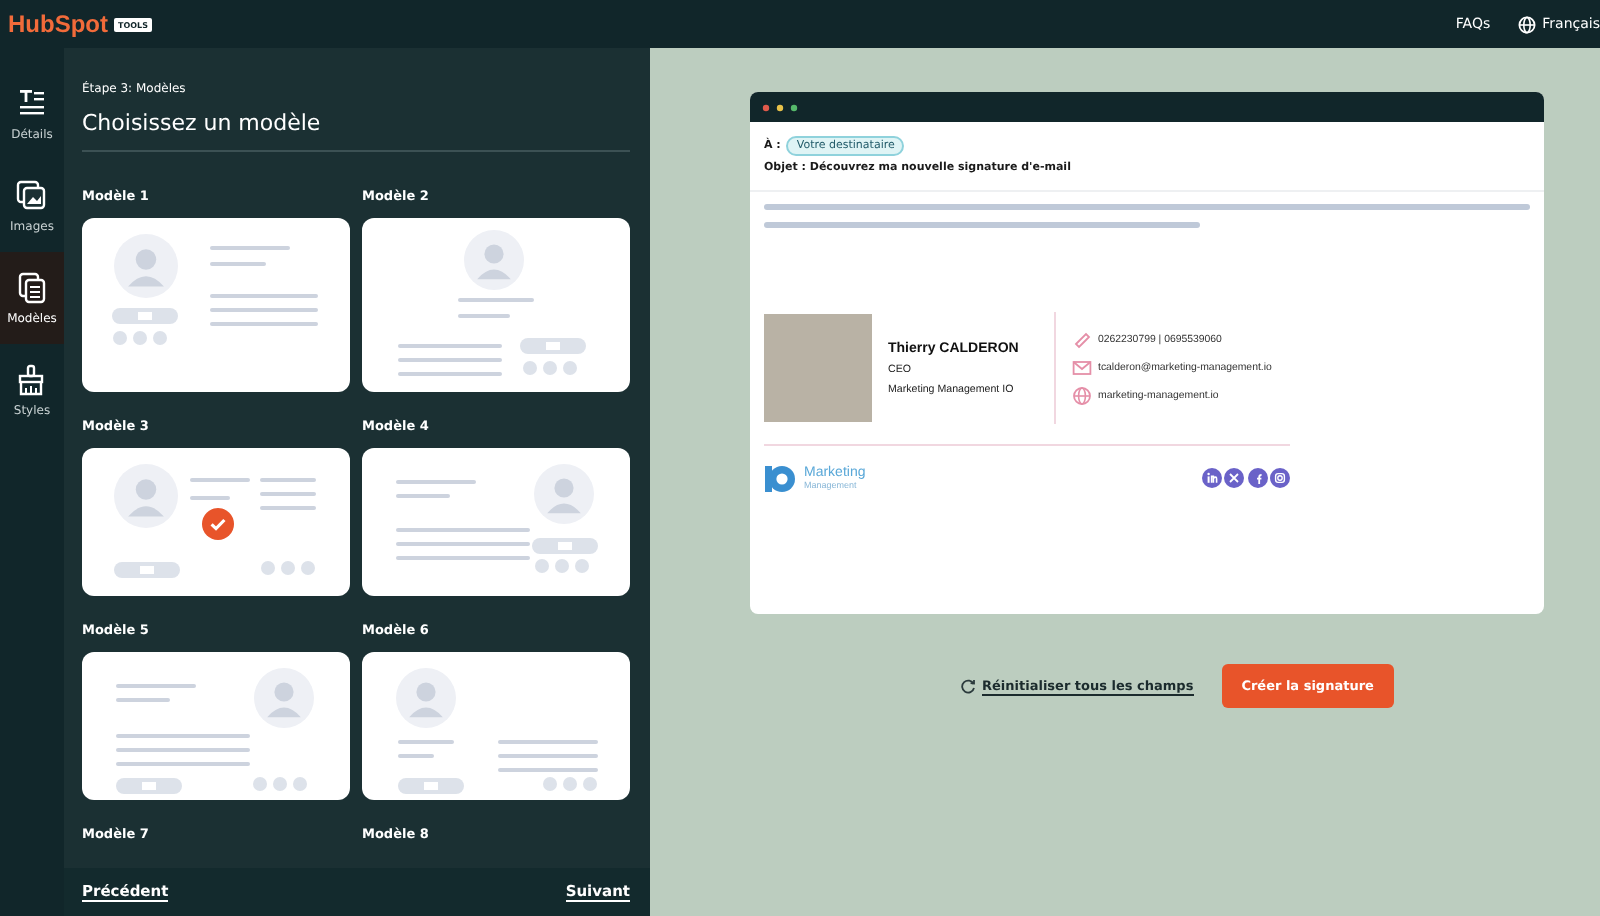  I want to click on text-lines-icon, so click(32, 103).